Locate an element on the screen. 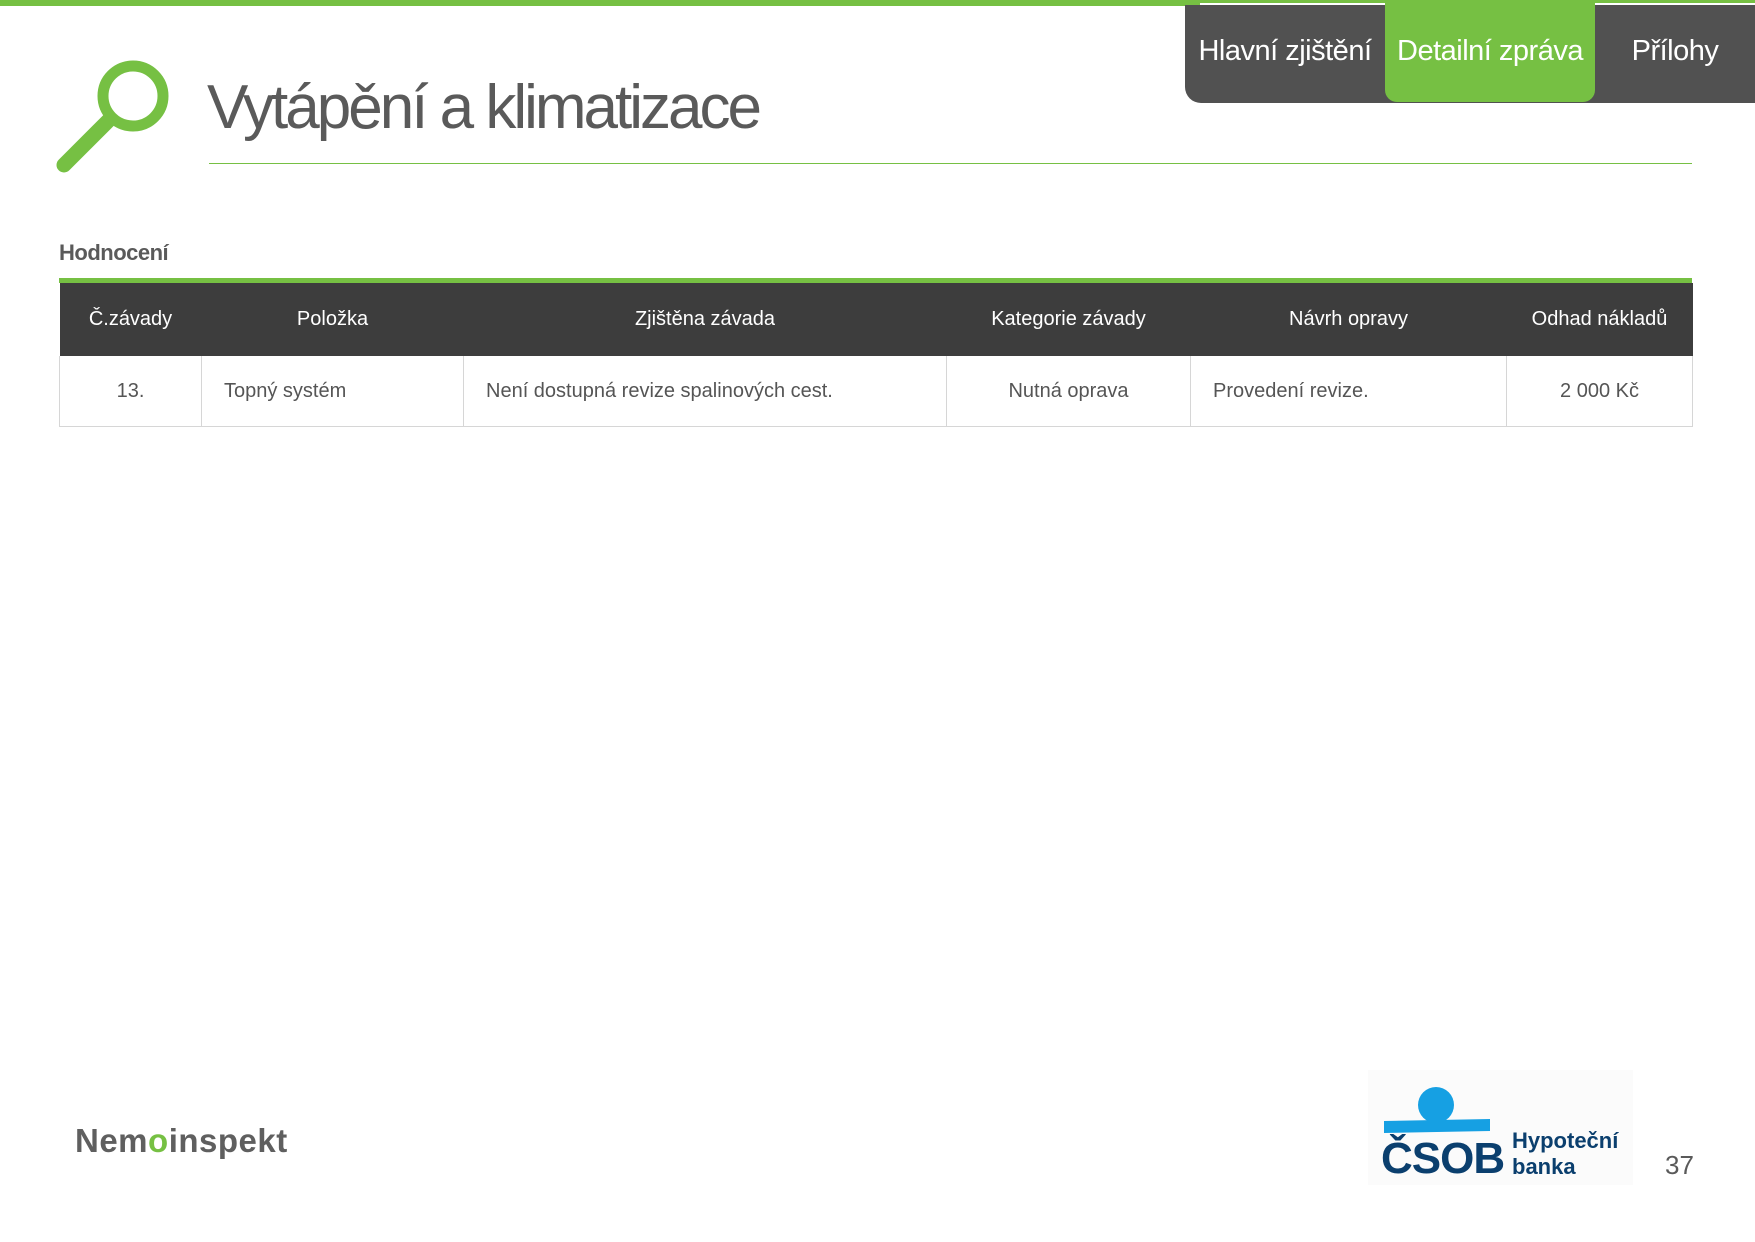 The width and height of the screenshot is (1755, 1242). top-accent-line is located at coordinates (600, 3).